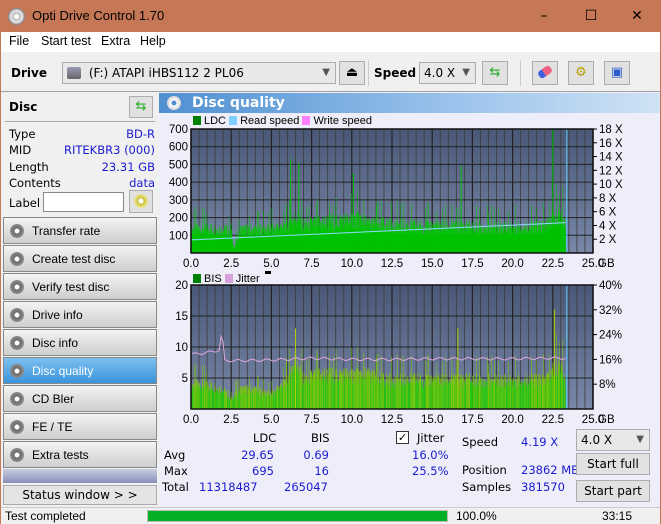  What do you see at coordinates (409, 103) in the screenshot?
I see `panel-header: Disc quality` at bounding box center [409, 103].